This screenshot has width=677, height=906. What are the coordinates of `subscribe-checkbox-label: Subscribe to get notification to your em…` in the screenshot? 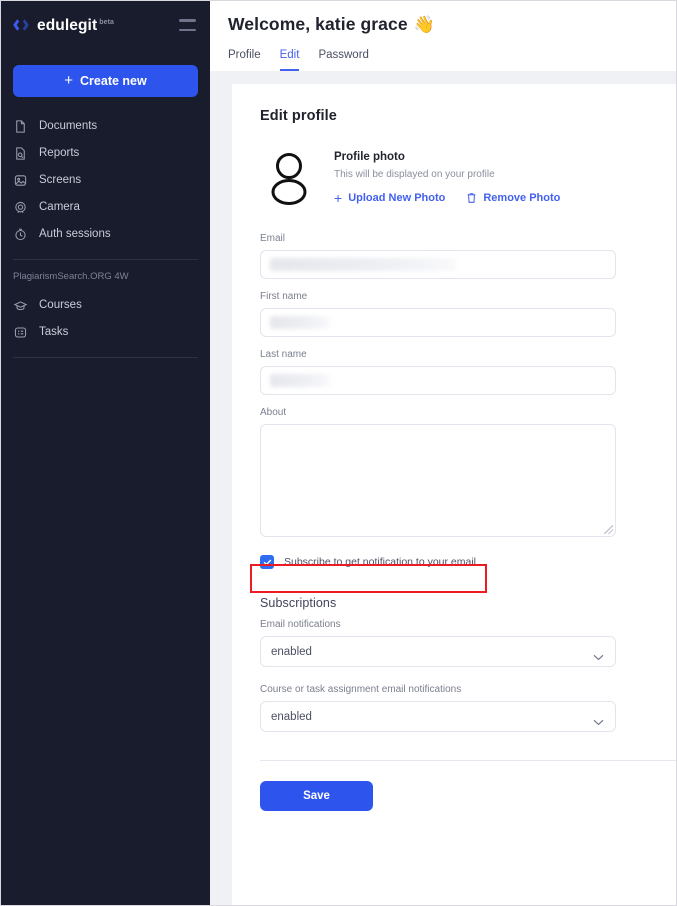 It's located at (380, 562).